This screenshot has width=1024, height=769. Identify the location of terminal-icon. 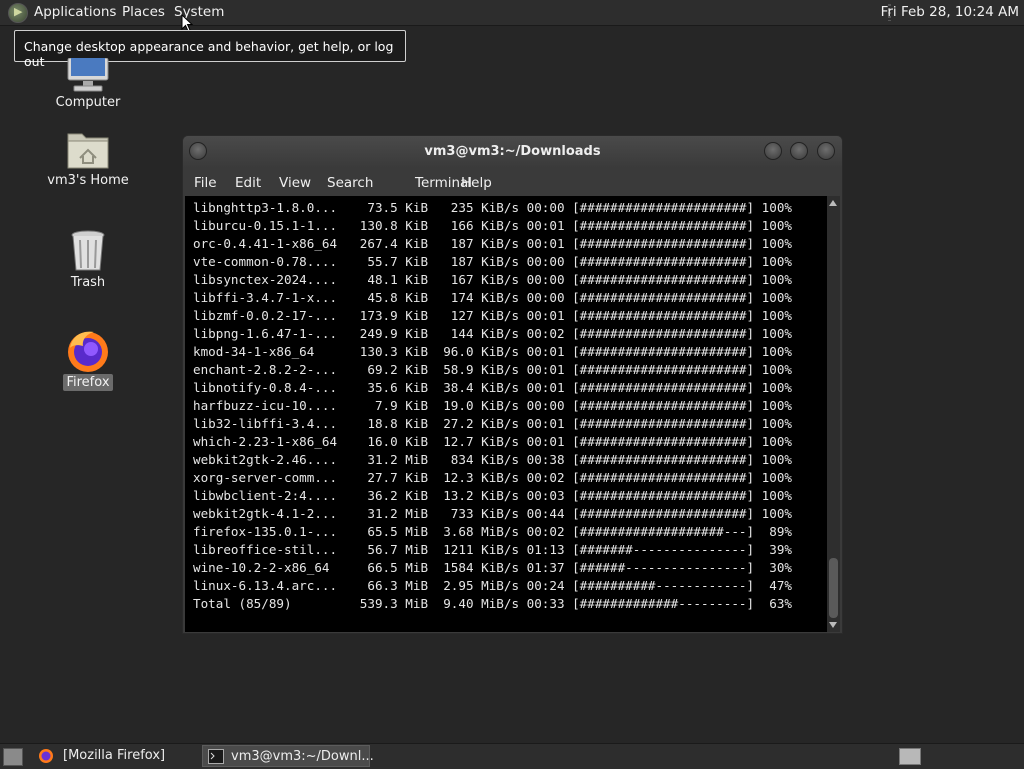
(216, 756).